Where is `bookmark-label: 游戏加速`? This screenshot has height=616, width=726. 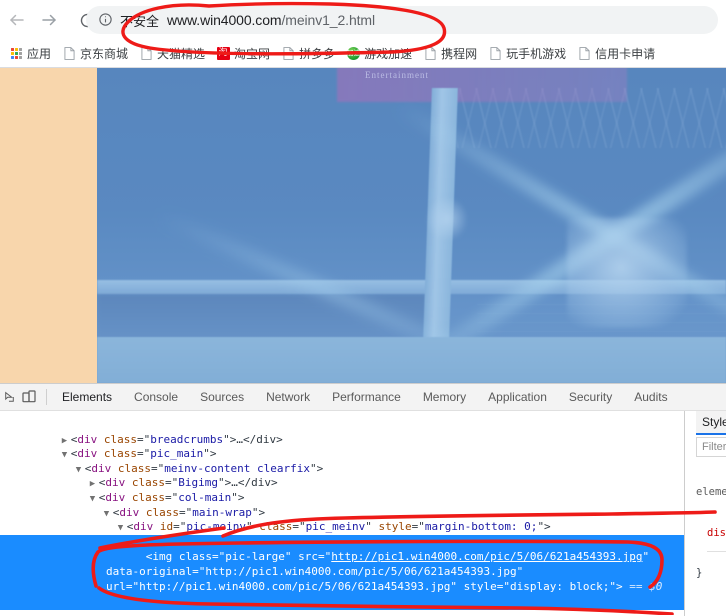
bookmark-label: 游戏加速 is located at coordinates (388, 54).